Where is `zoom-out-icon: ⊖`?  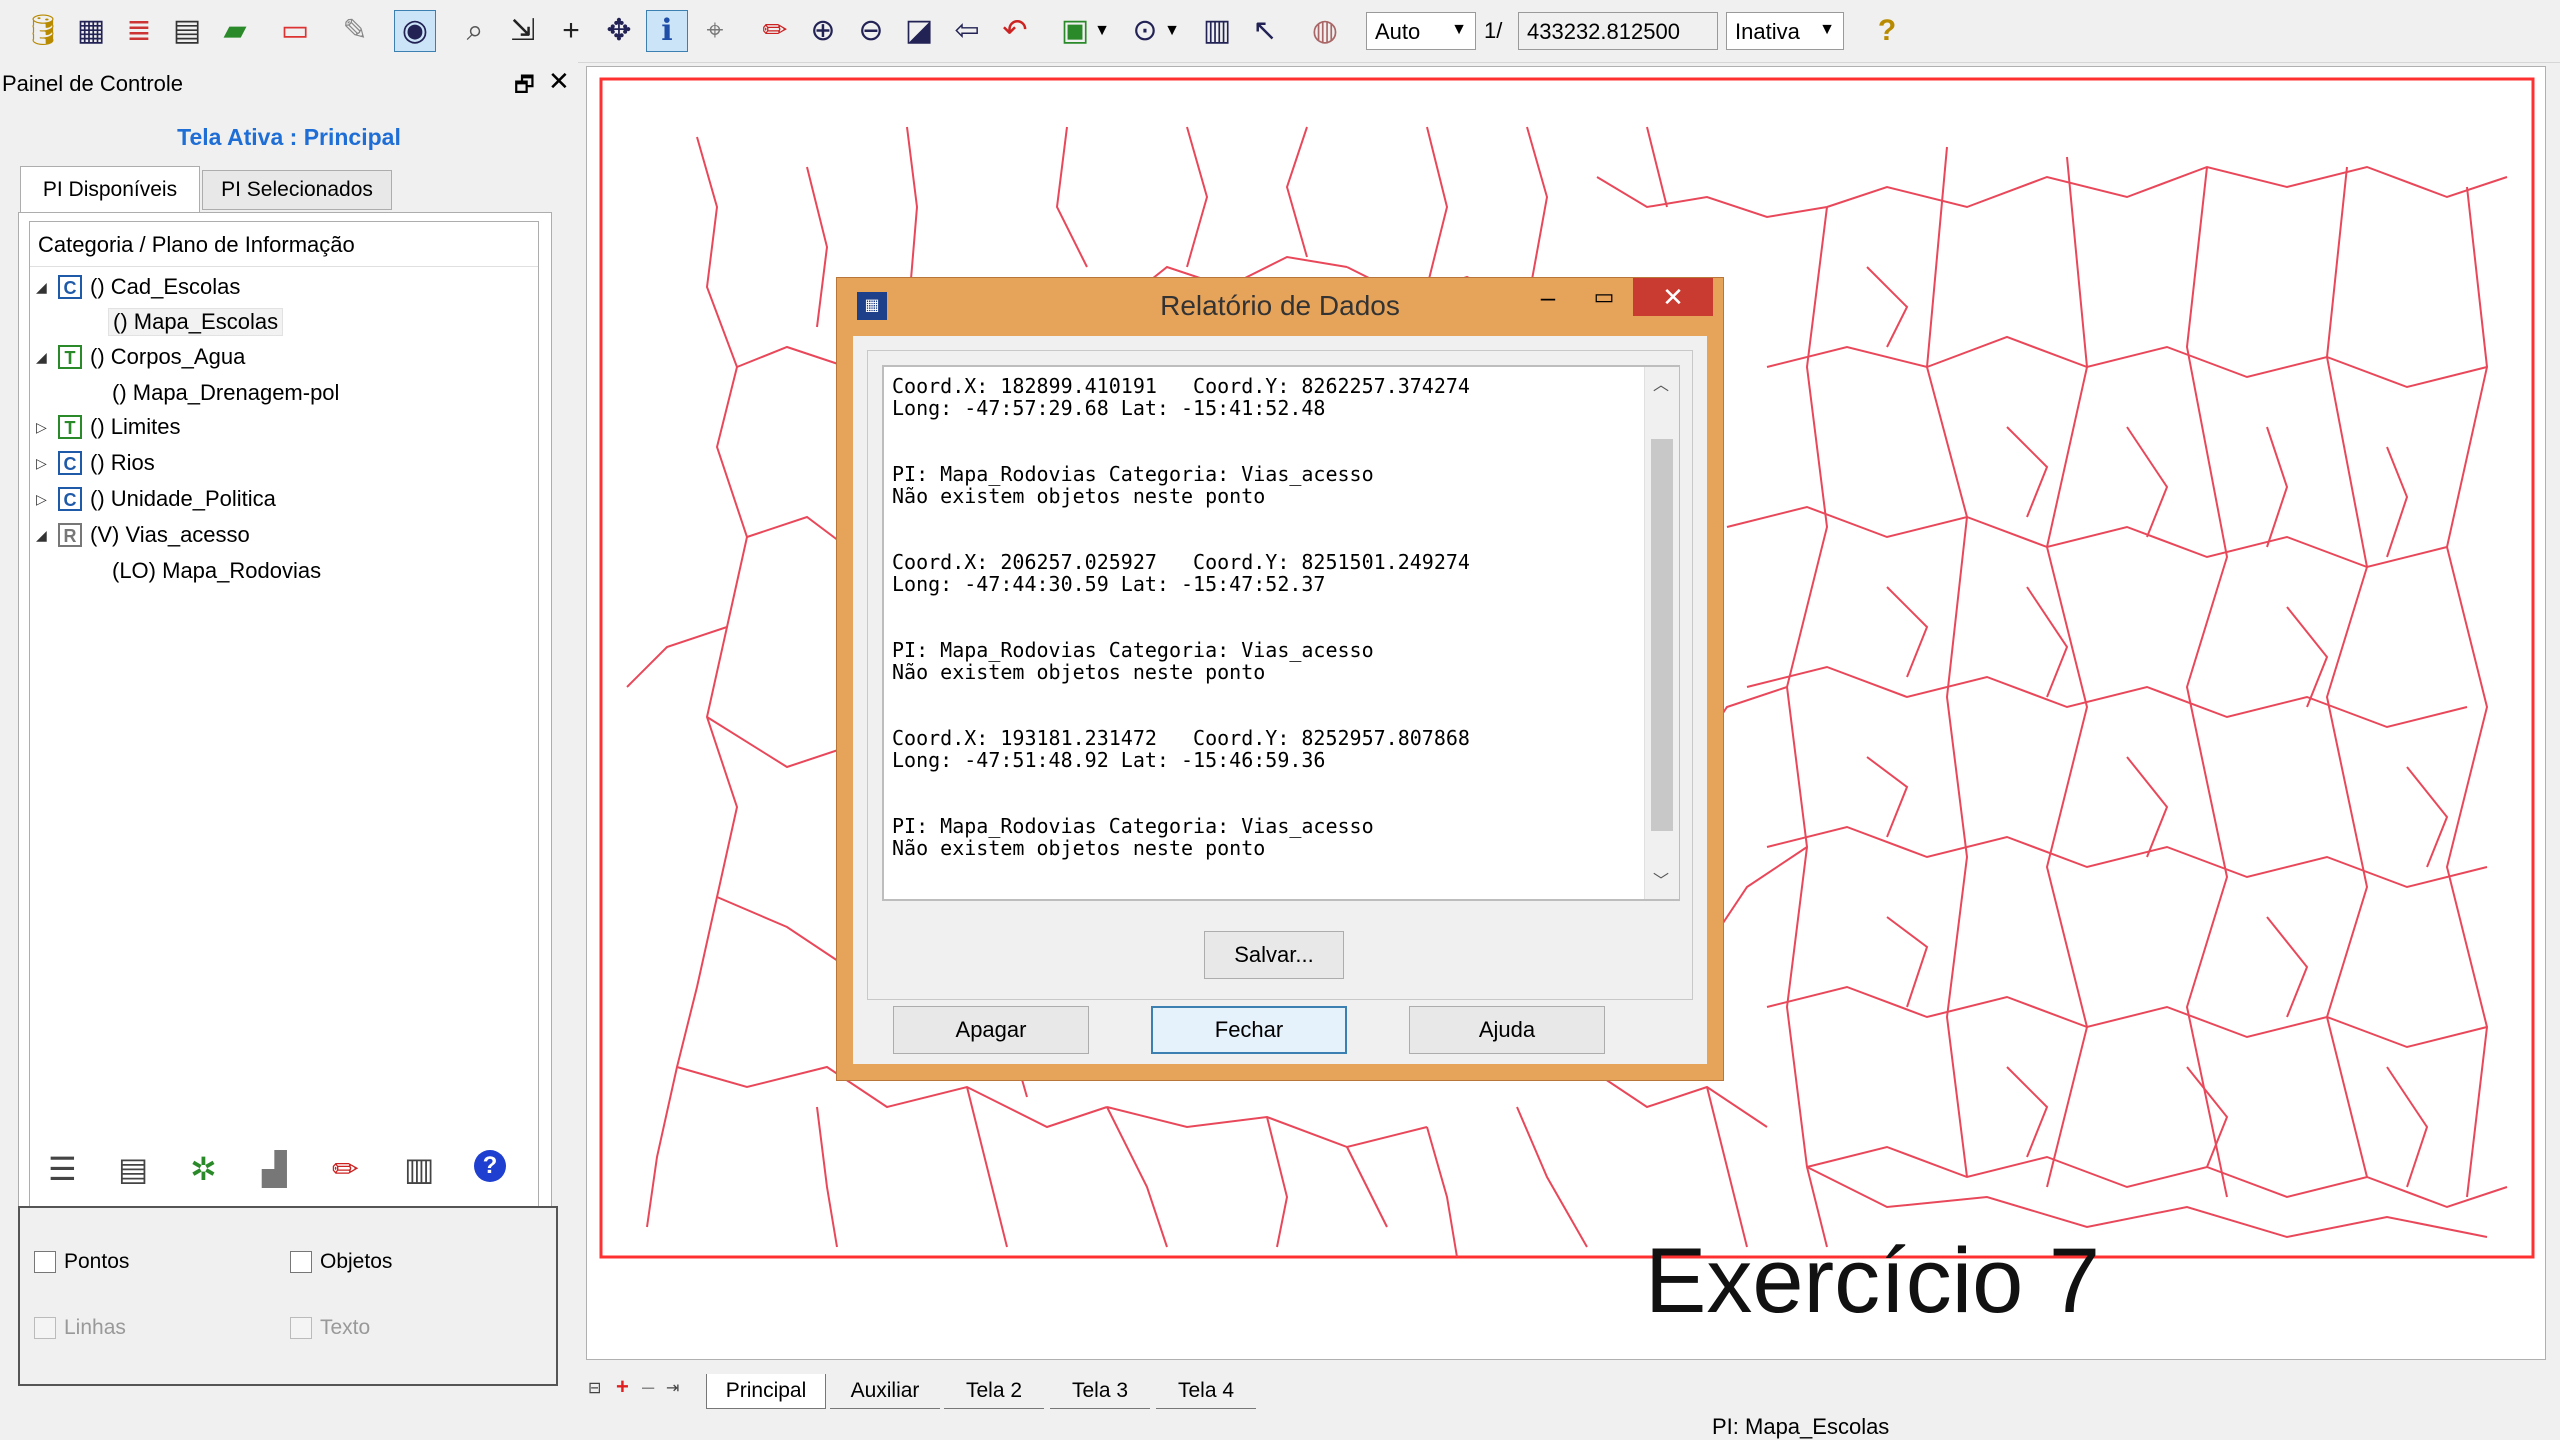 zoom-out-icon: ⊖ is located at coordinates (871, 31).